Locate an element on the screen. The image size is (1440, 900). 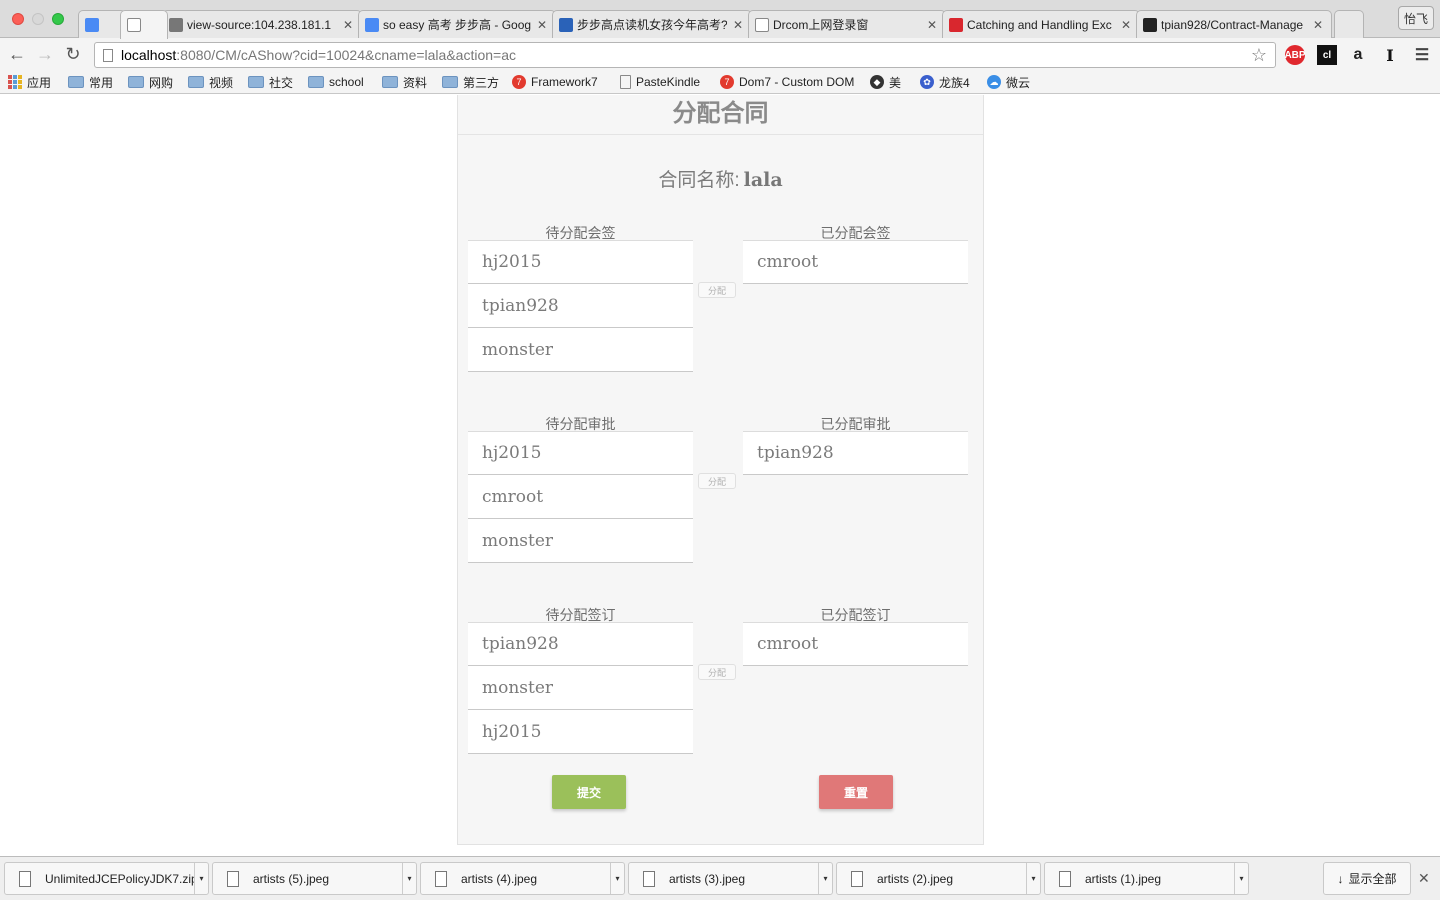
tab-title: 步步高点读机女孩今年高考? is located at coordinates (652, 25).